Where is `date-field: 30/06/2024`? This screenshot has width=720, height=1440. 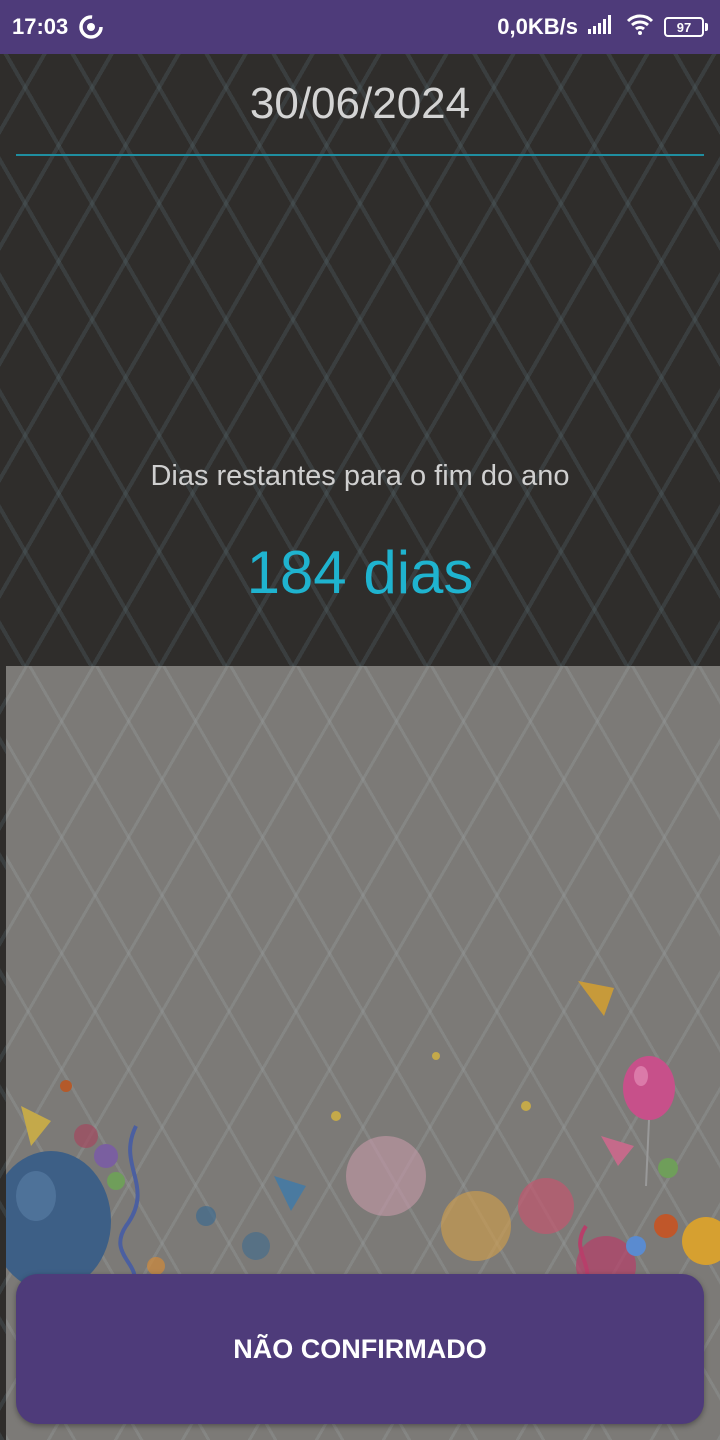 date-field: 30/06/2024 is located at coordinates (360, 105).